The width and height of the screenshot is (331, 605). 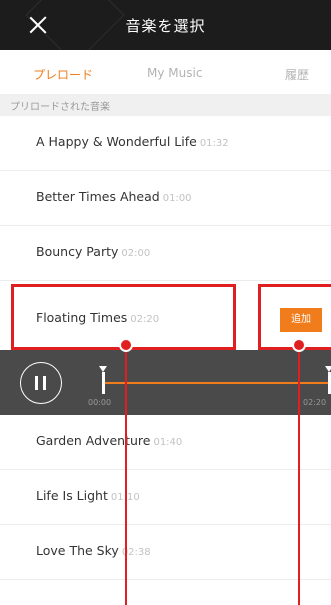 I want to click on section-label: プリロードされた音楽, so click(x=60, y=107).